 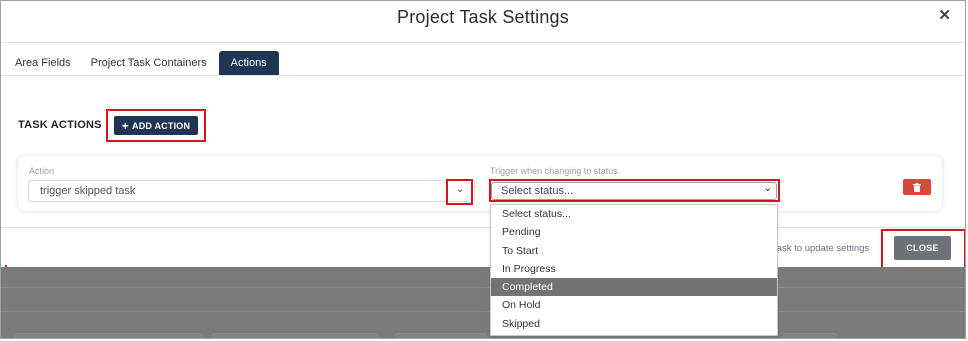 What do you see at coordinates (149, 63) in the screenshot?
I see `tab-project-task-containers: Project Task Containers` at bounding box center [149, 63].